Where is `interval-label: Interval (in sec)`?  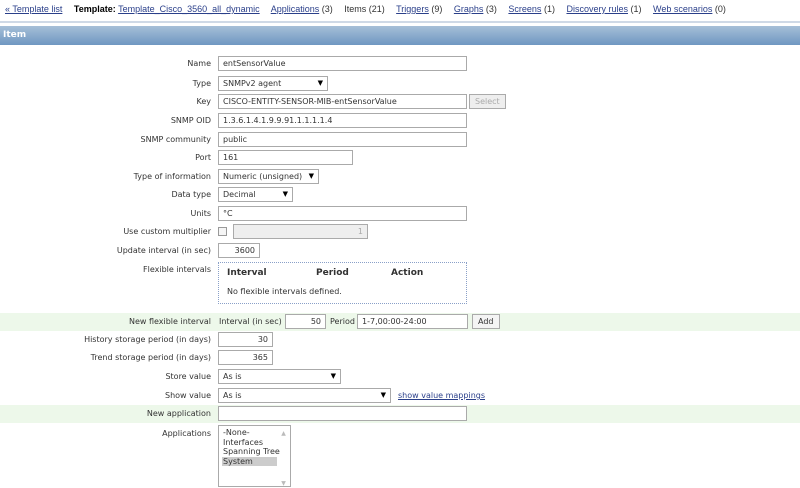
interval-label: Interval (in sec) is located at coordinates (250, 321).